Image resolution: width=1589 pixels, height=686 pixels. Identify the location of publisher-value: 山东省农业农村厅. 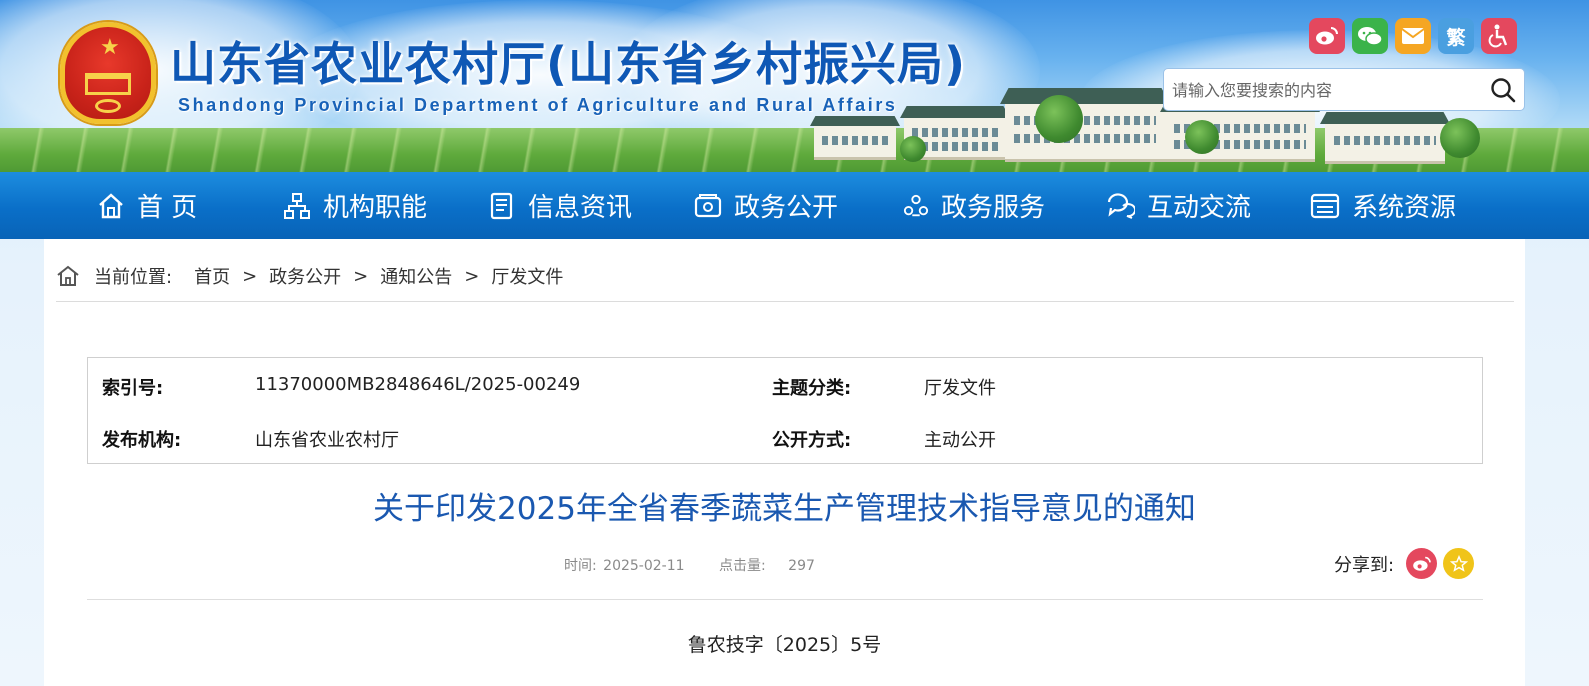
(327, 440).